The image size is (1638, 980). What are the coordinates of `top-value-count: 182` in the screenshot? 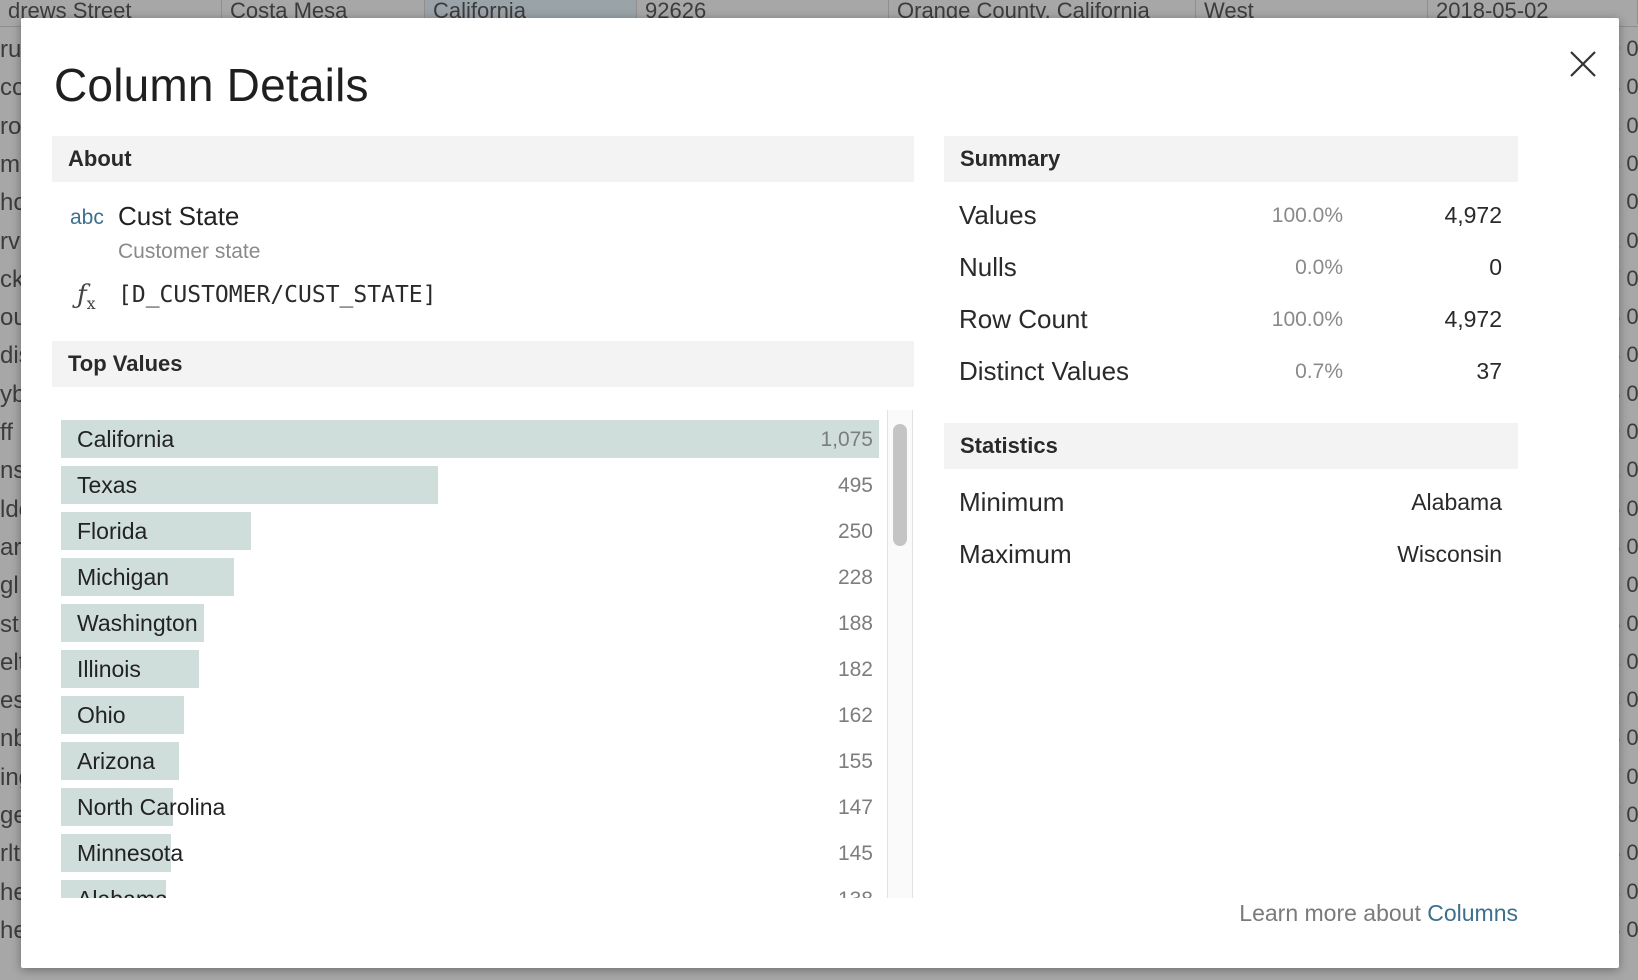 It's located at (855, 669).